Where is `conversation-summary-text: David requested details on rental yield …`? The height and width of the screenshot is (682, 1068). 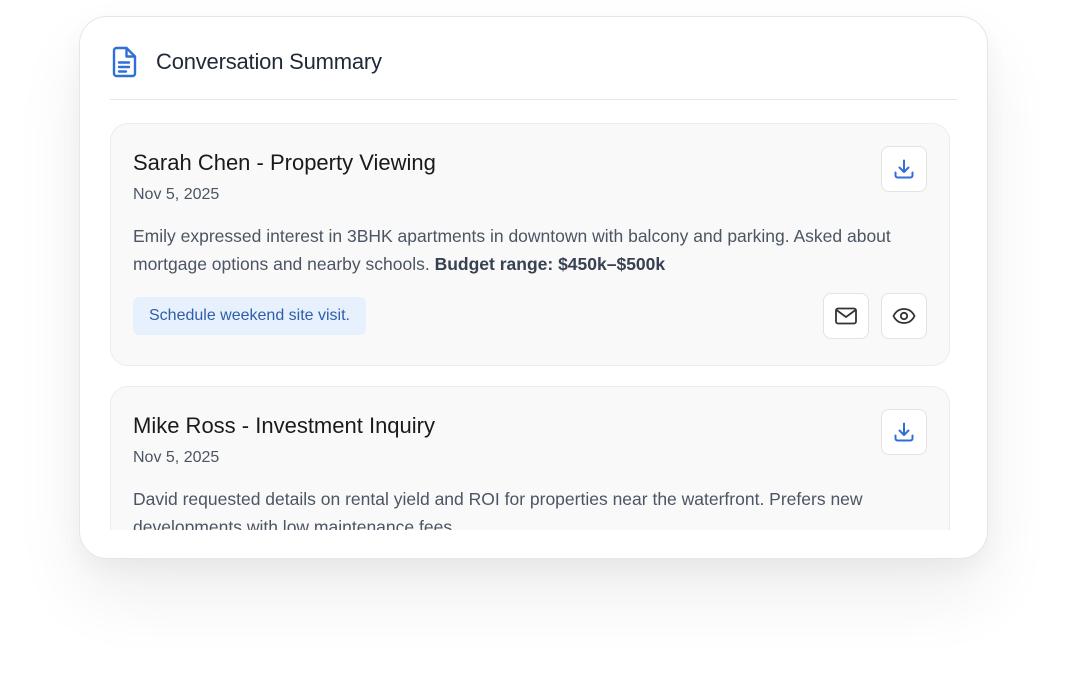 conversation-summary-text: David requested details on rental yield … is located at coordinates (498, 509).